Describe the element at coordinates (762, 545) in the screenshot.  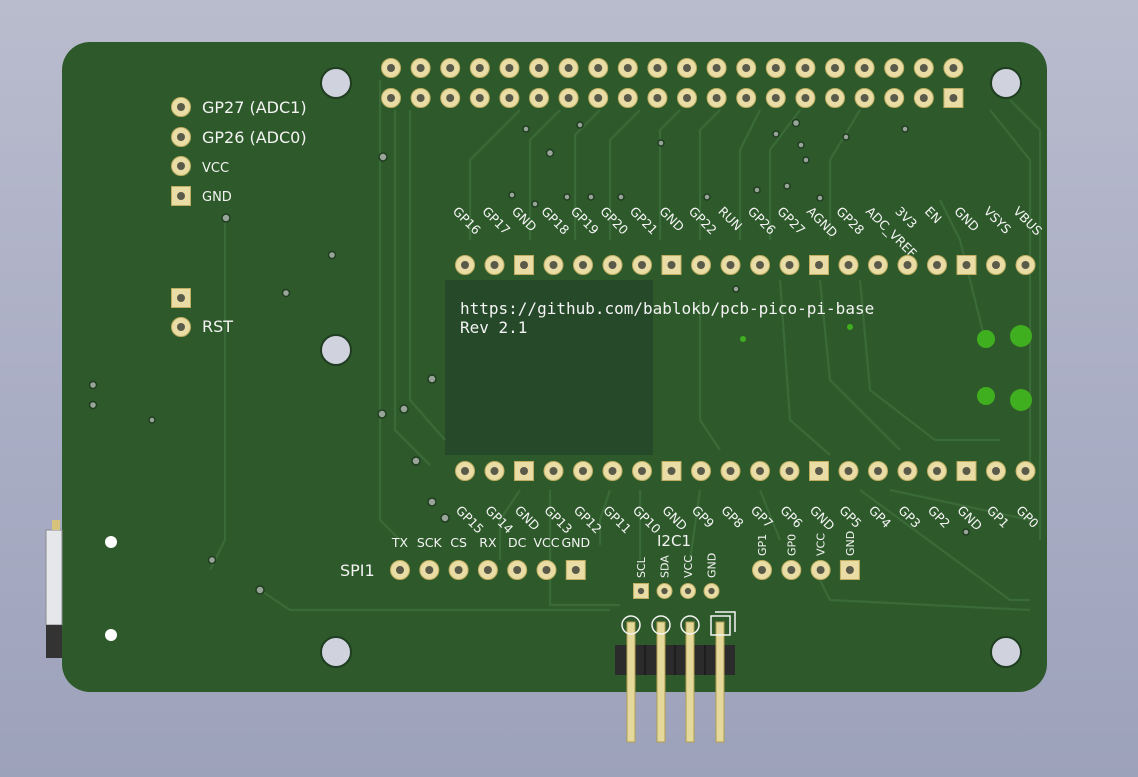
I see `uart-pin-label: GP1` at that location.